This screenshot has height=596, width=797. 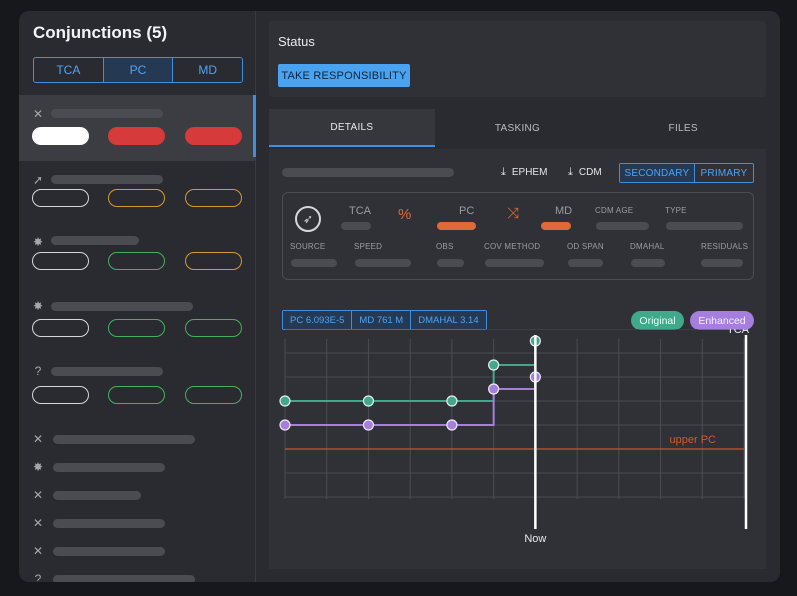 I want to click on tab-files: FILES, so click(x=683, y=128).